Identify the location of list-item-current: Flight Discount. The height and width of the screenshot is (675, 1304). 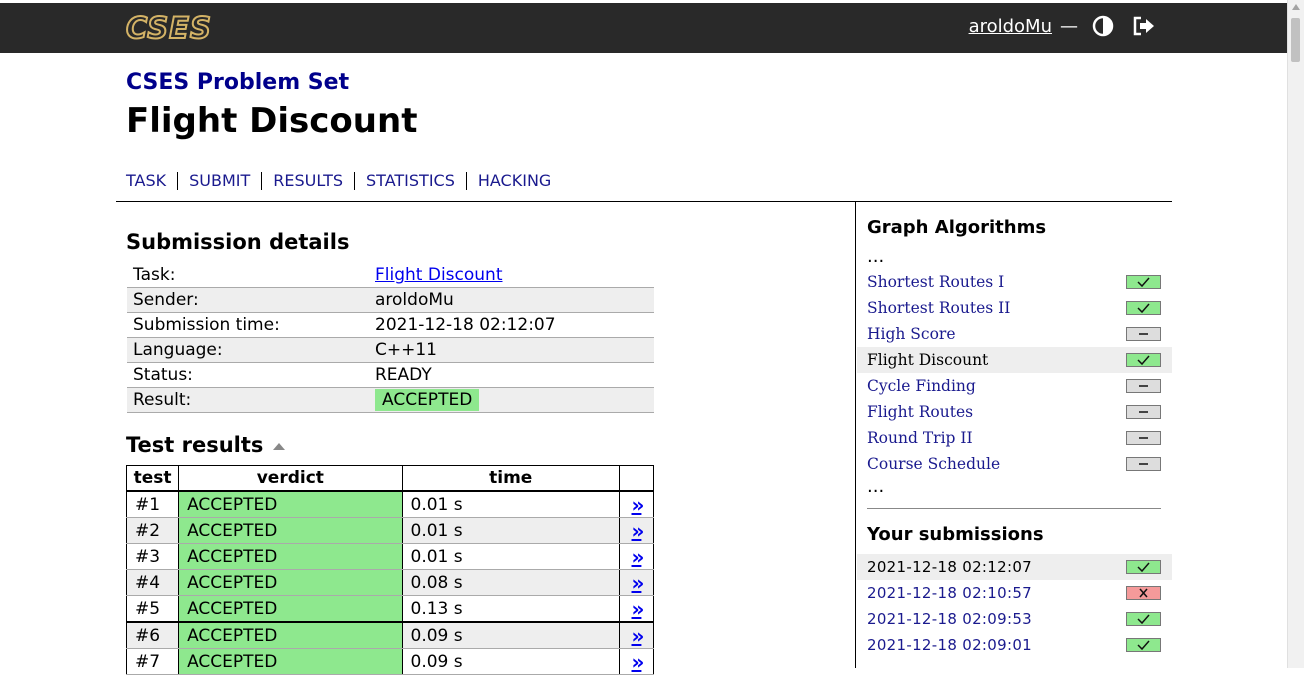
(1014, 360).